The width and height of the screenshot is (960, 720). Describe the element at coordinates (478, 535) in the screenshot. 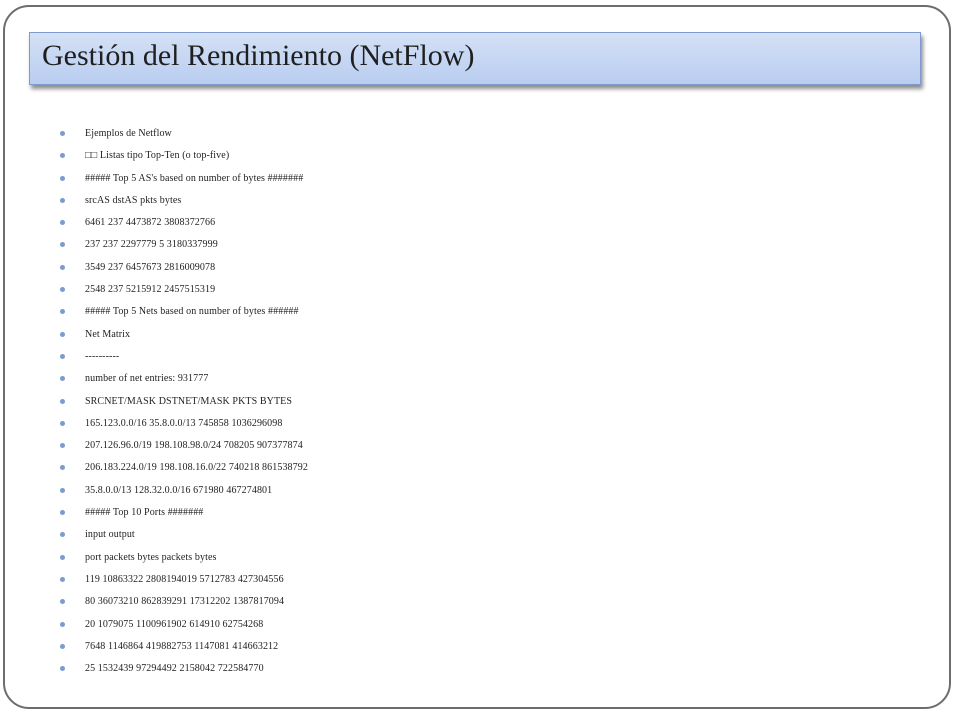

I see `bullet-item: input output` at that location.